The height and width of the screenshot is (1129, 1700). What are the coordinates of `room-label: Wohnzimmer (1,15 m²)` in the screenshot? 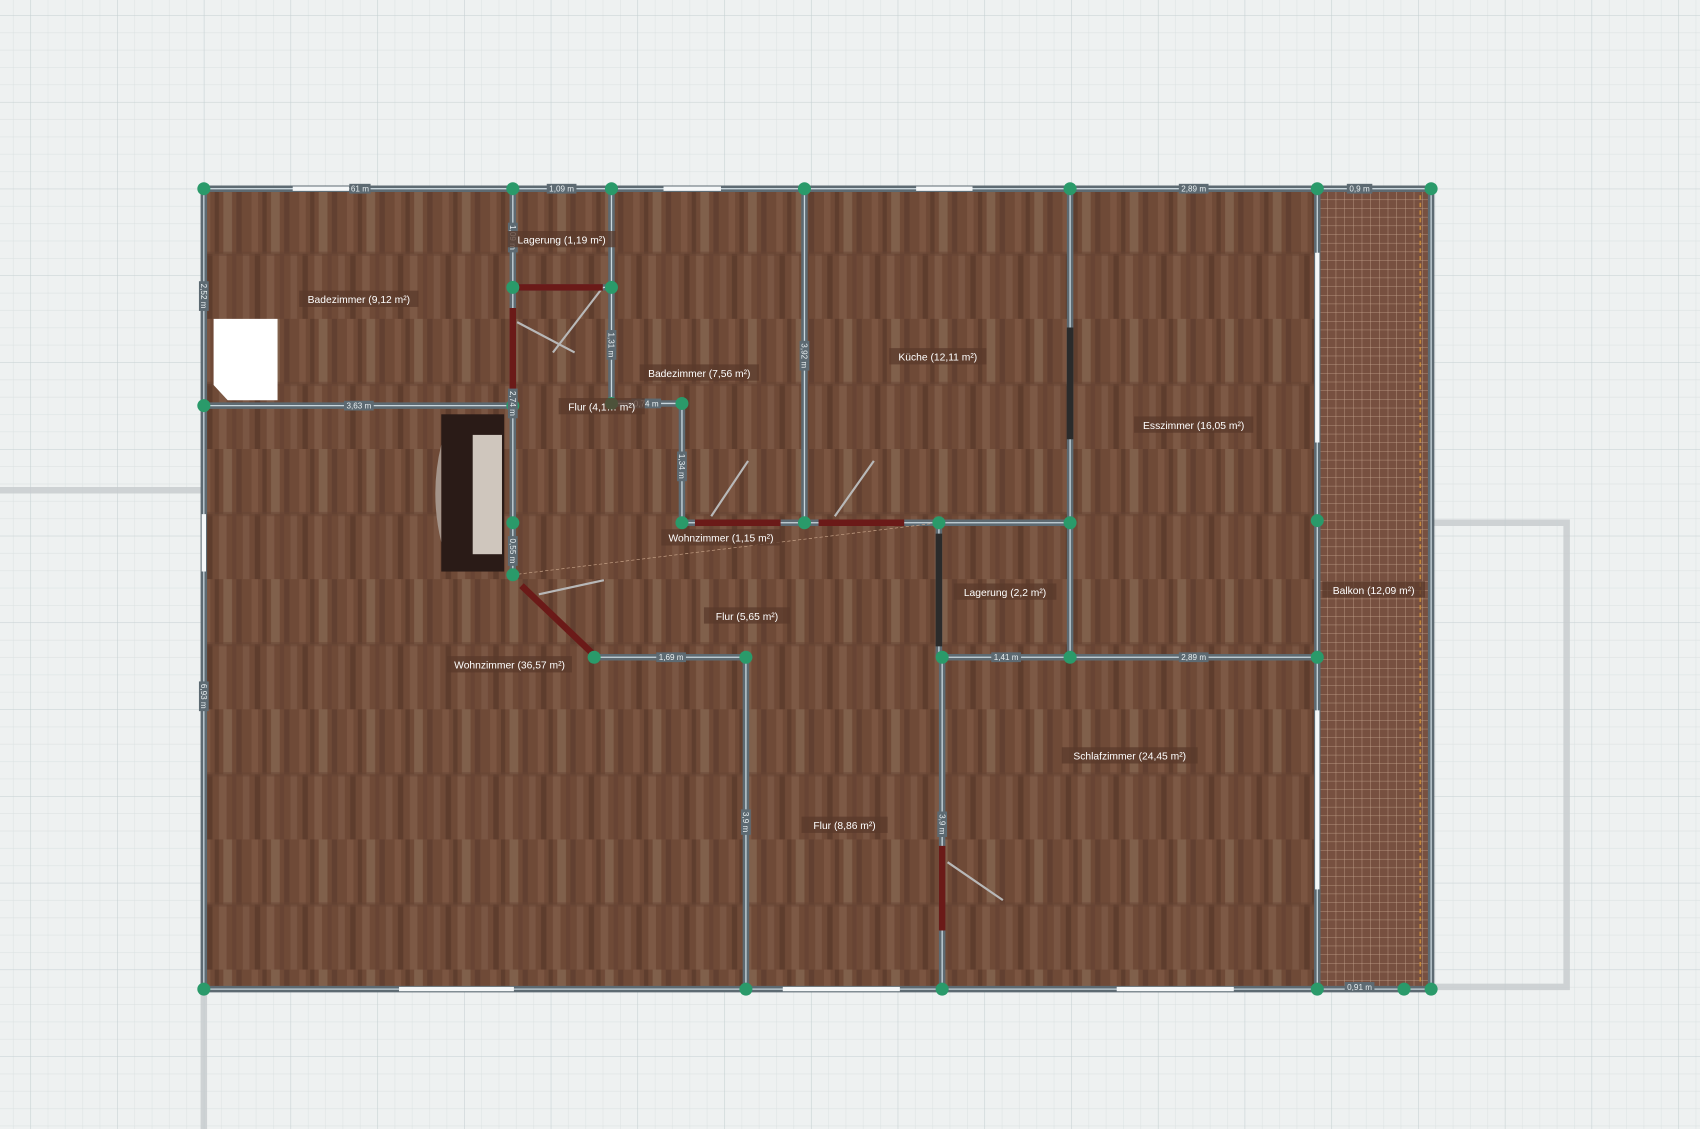 It's located at (721, 537).